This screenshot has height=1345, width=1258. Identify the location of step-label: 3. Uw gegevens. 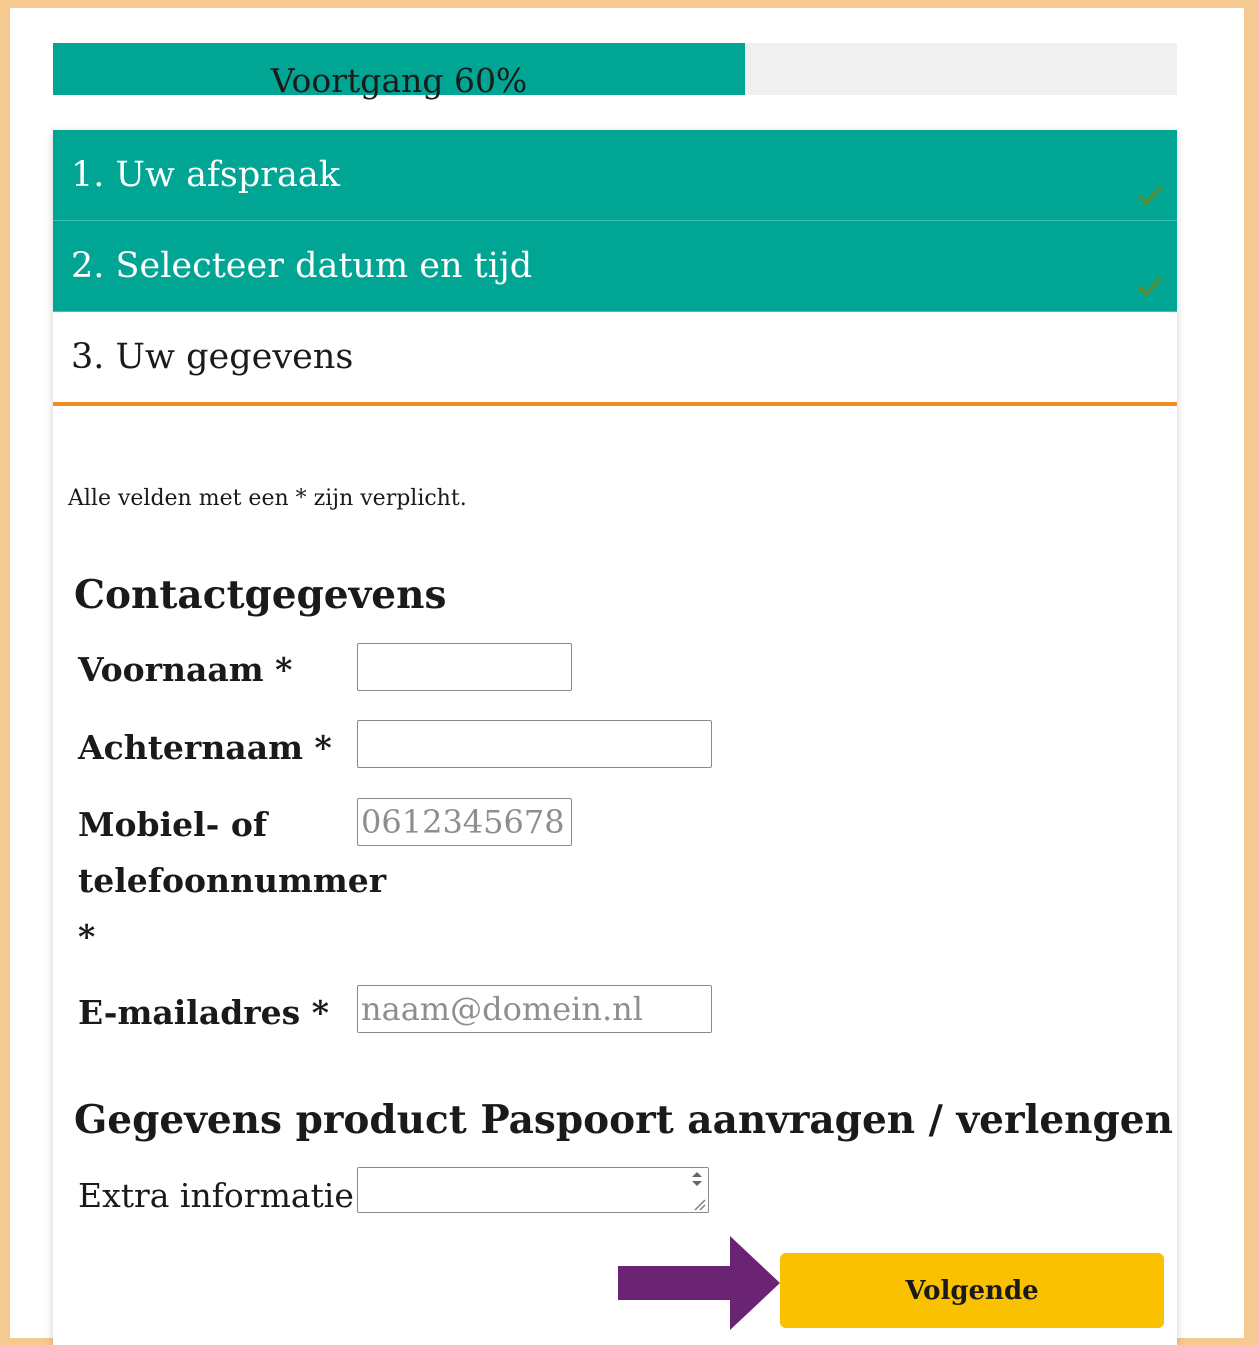
(212, 357).